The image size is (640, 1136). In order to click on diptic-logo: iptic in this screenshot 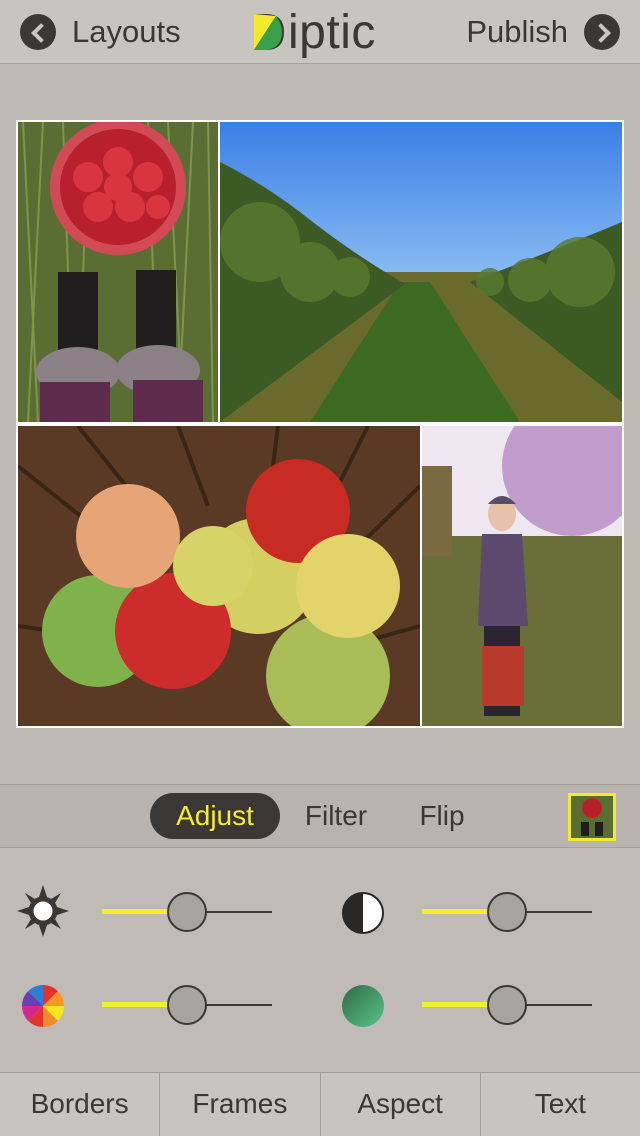, I will do `click(314, 33)`.